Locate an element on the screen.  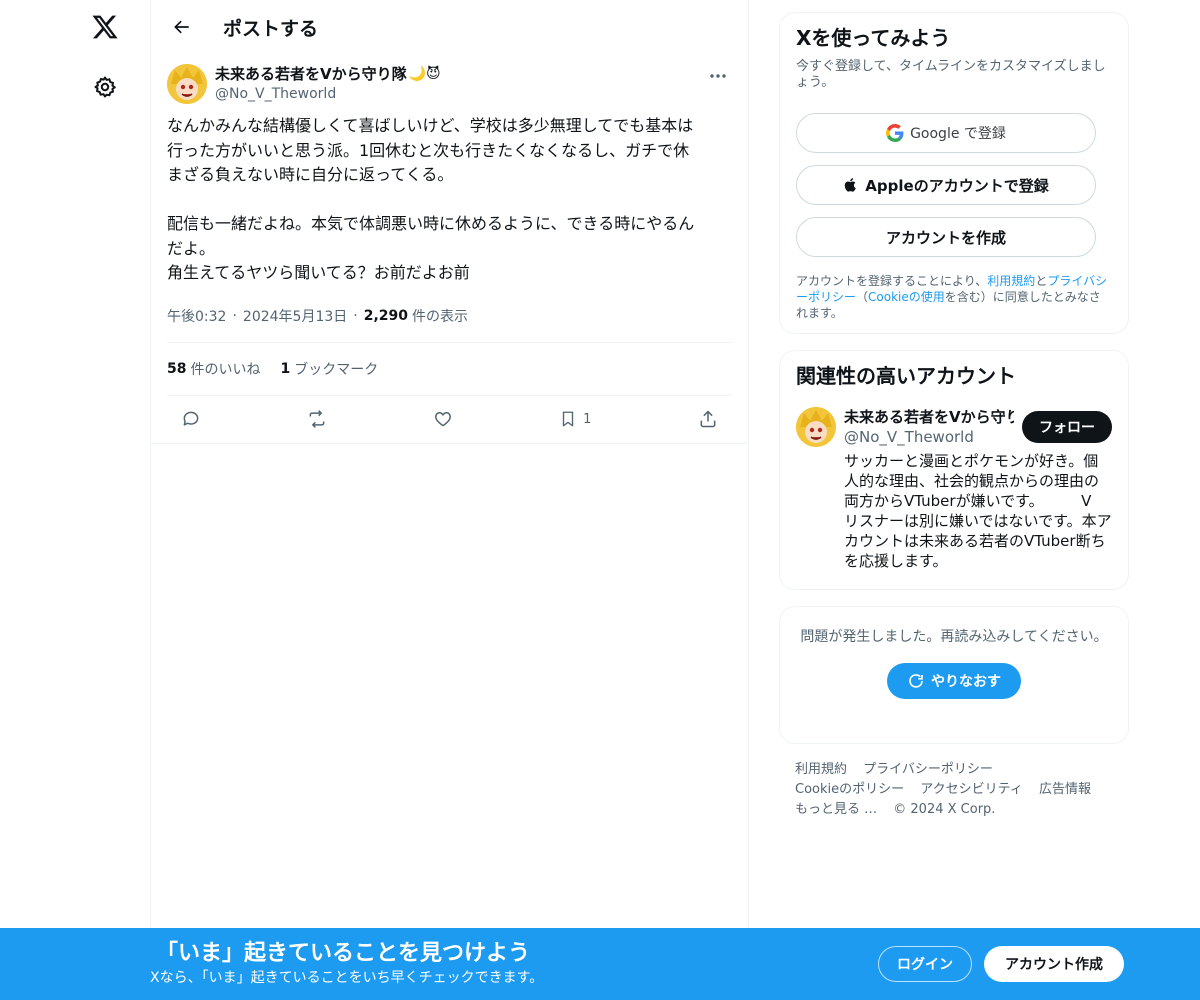
footer-link-ads: 広告情報 is located at coordinates (1065, 789).